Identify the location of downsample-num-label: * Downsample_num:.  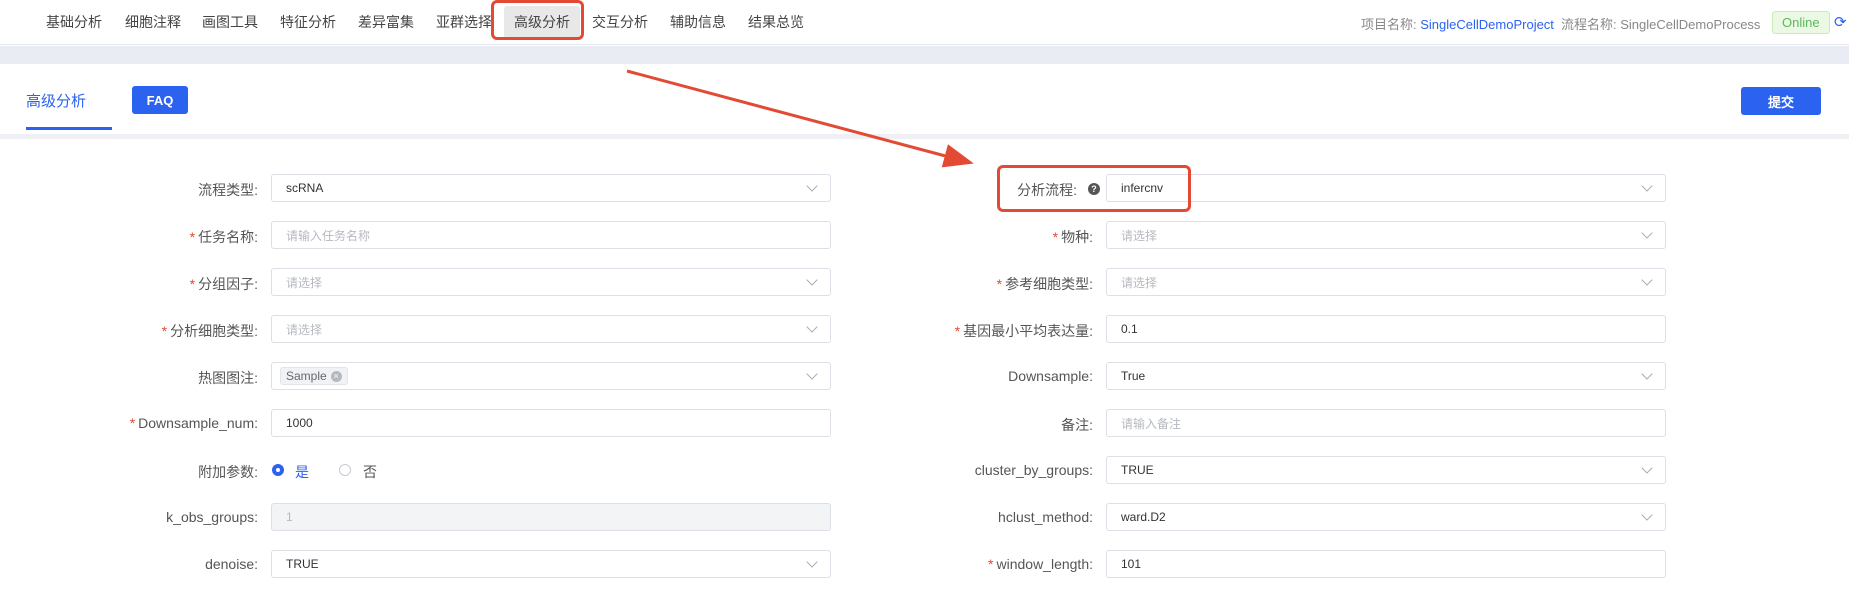
(193, 423).